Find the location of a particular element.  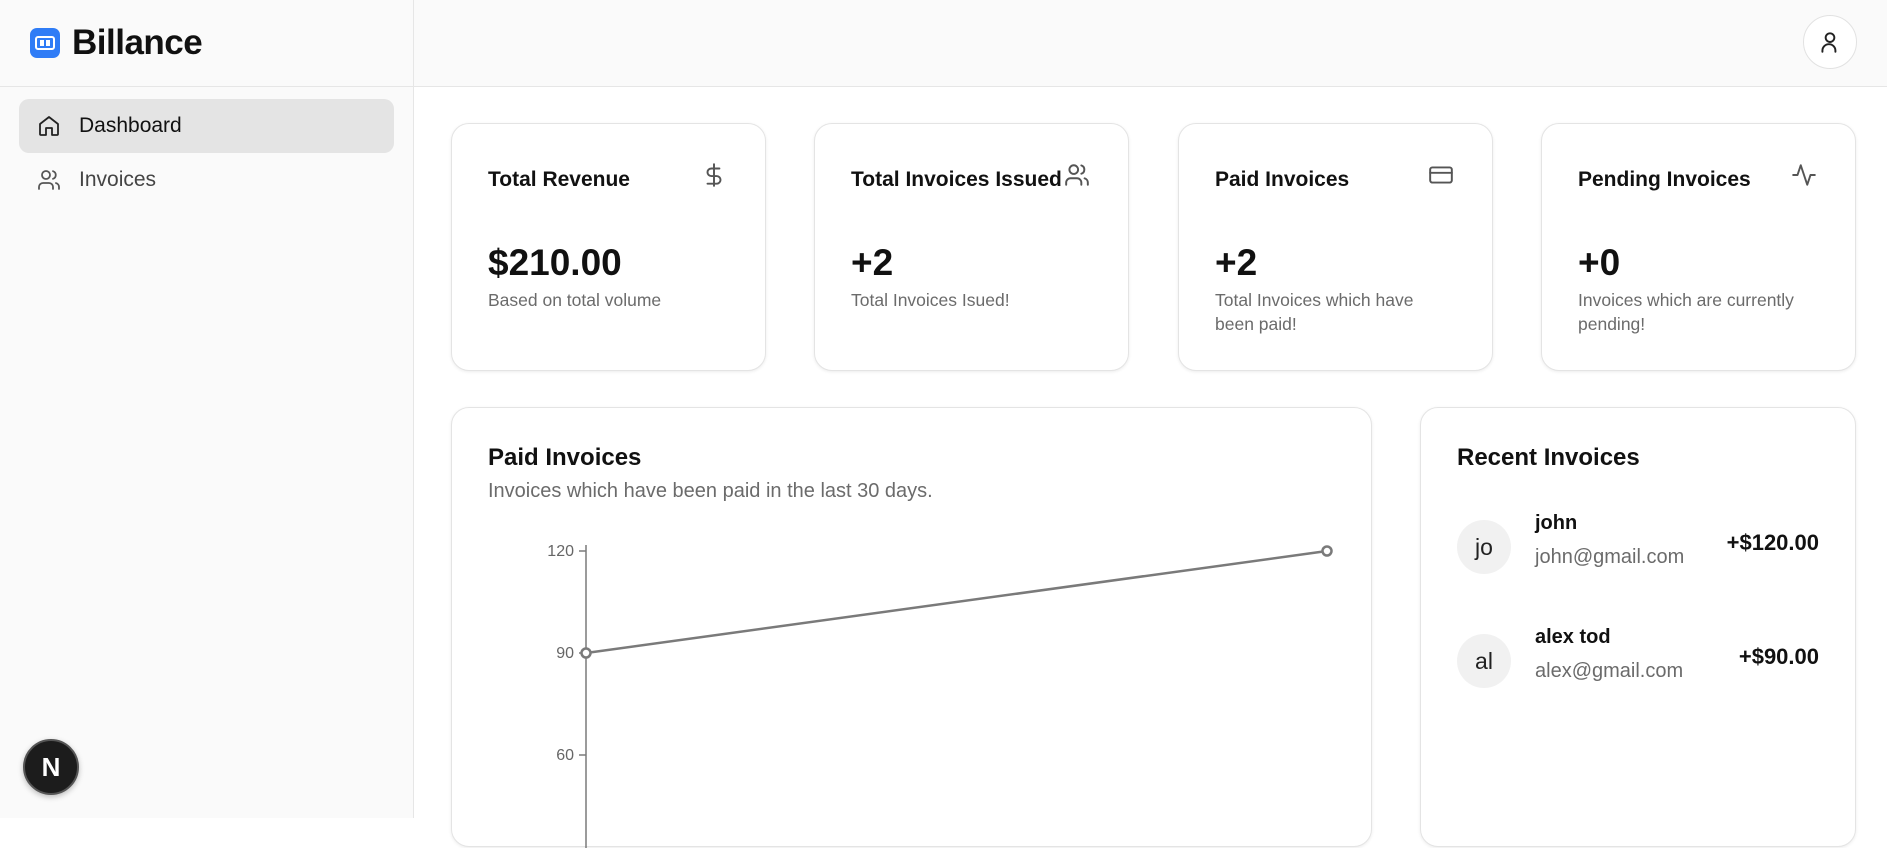

customer-name: john is located at coordinates (1556, 523).